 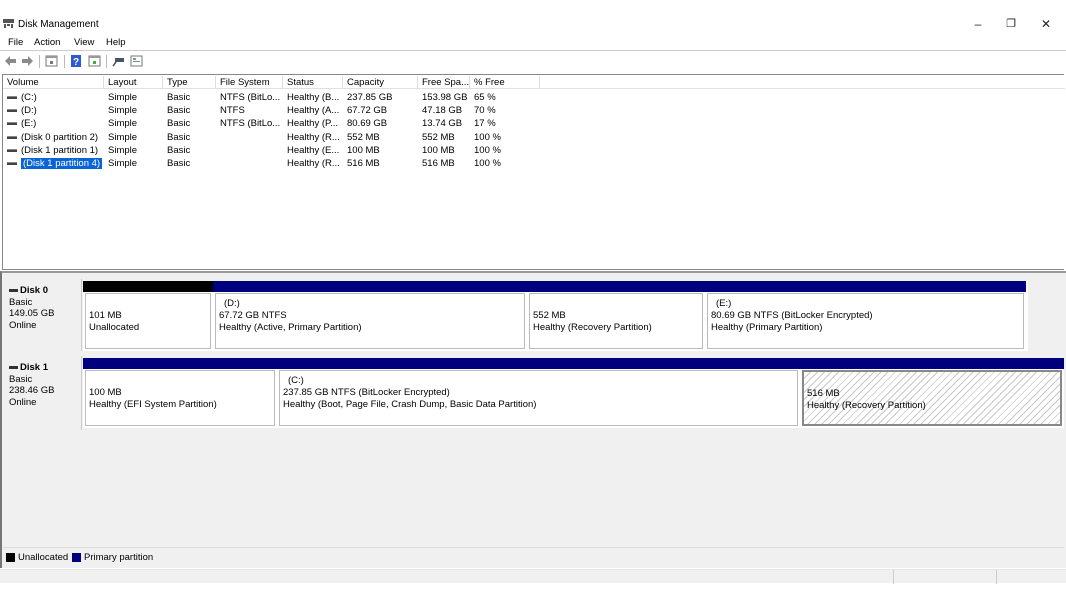 What do you see at coordinates (932, 393) in the screenshot?
I see `partition-recovery-disk1: 516 MB Healthy (Recovery Partition)` at bounding box center [932, 393].